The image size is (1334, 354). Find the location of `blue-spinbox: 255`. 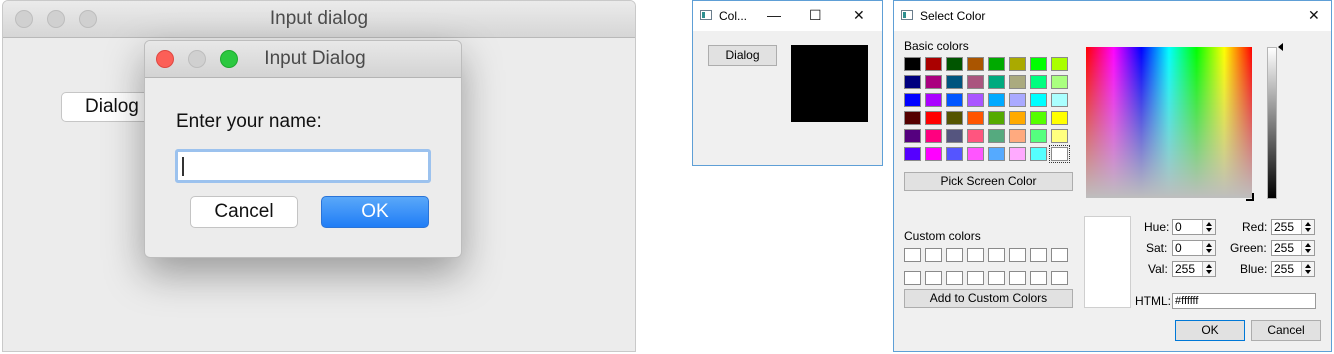

blue-spinbox: 255 is located at coordinates (1293, 269).